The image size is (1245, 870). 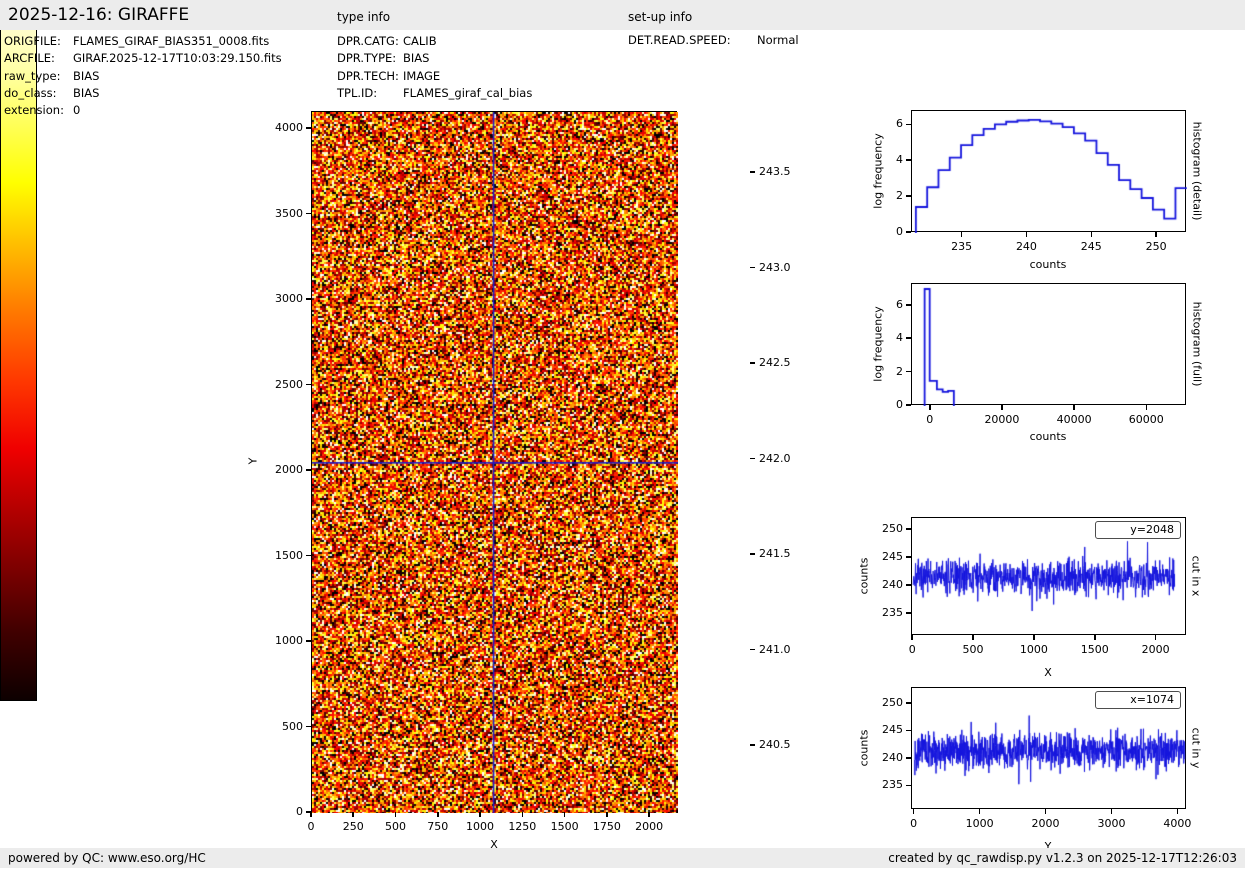 What do you see at coordinates (892, 584) in the screenshot?
I see `y-tick-label: 240` at bounding box center [892, 584].